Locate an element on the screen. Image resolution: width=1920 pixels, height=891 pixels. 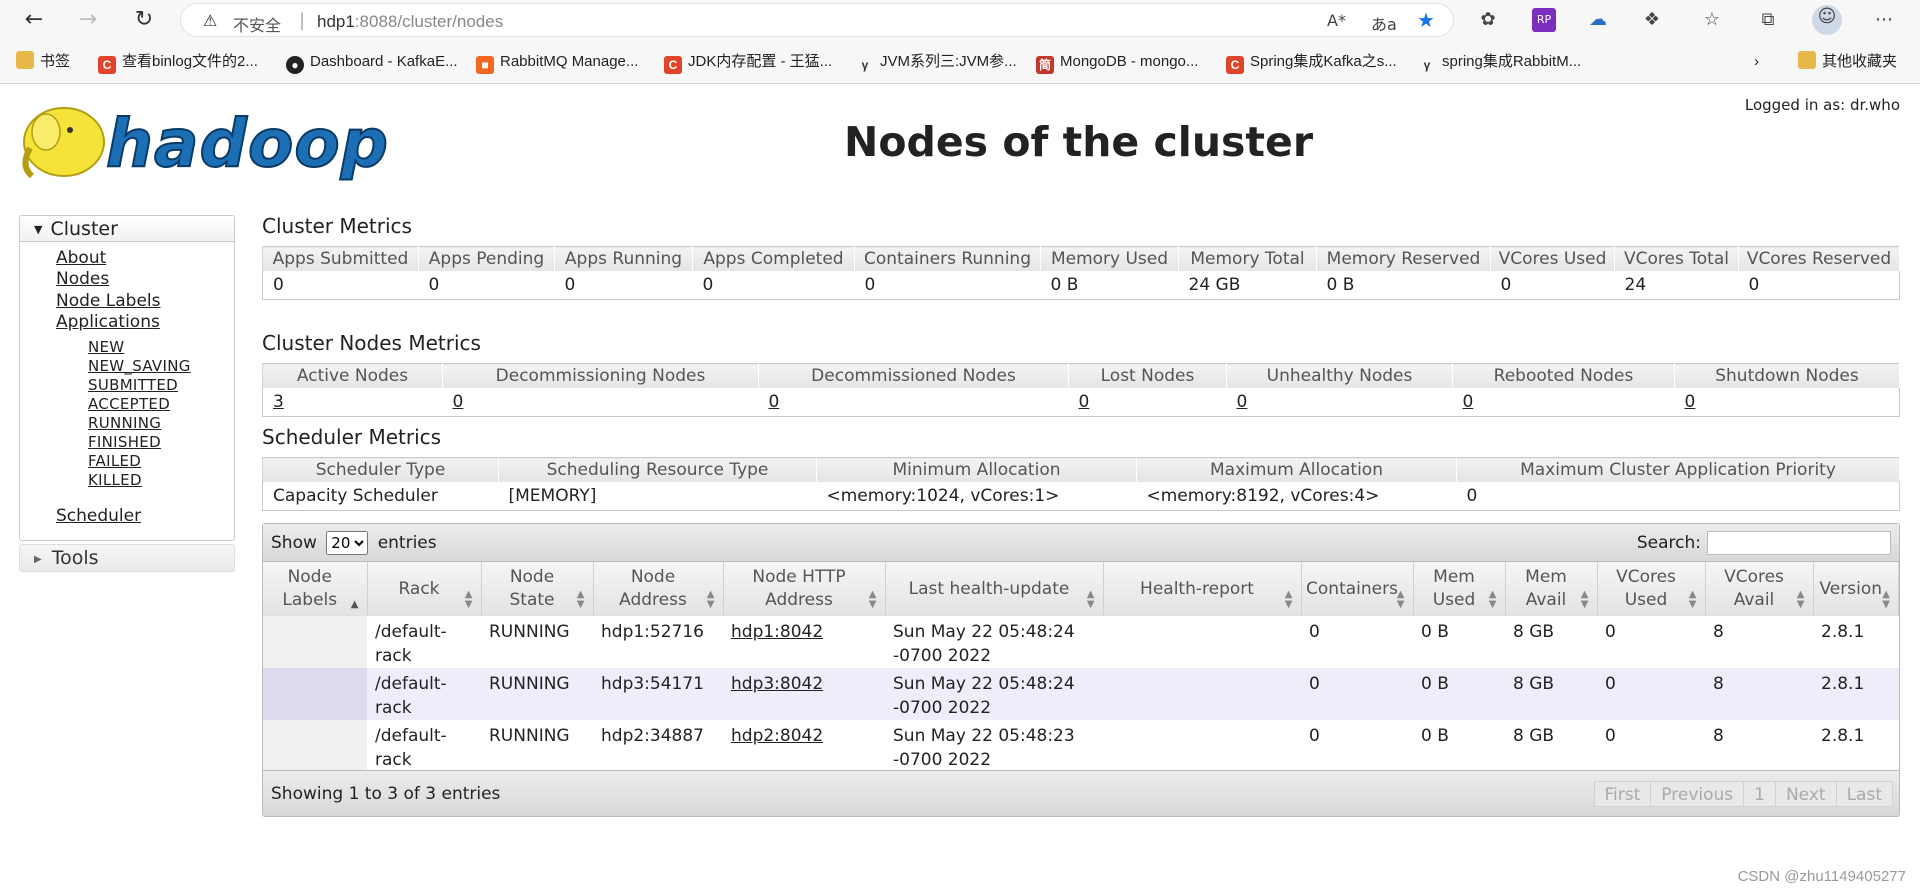
sidebar-app-running: RUNNING is located at coordinates (124, 423).